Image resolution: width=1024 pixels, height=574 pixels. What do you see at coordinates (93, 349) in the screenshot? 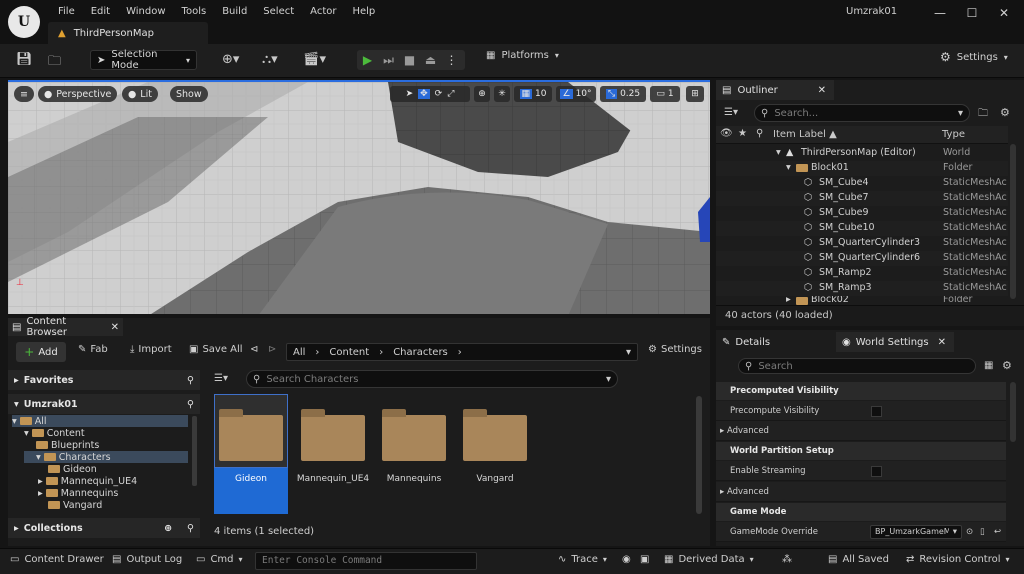
I see `fab-button: ✎ Fab` at bounding box center [93, 349].